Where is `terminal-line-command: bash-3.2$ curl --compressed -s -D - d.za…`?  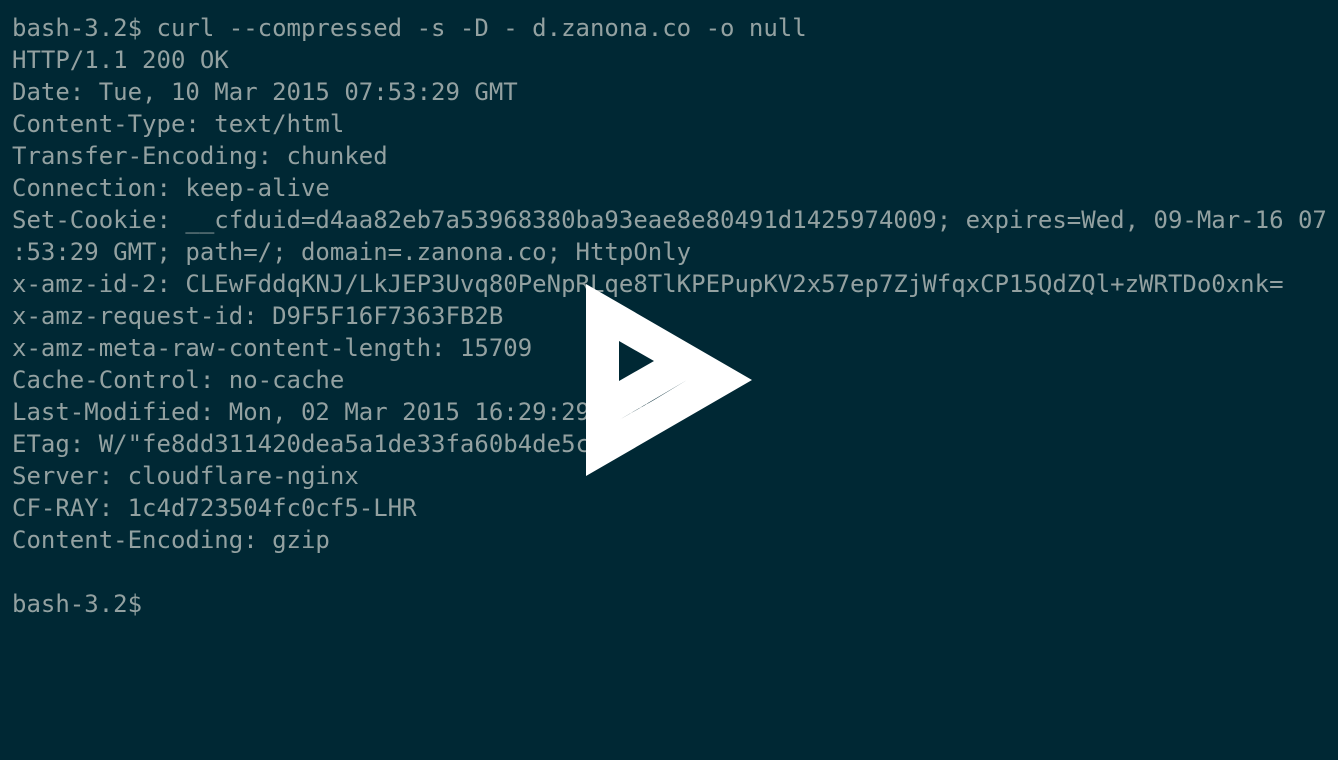
terminal-line-command: bash-3.2$ curl --compressed -s -D - d.za… is located at coordinates (409, 28).